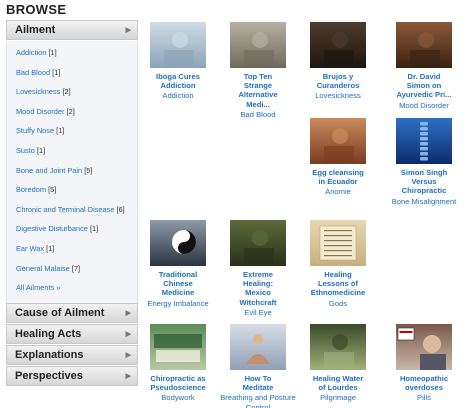  What do you see at coordinates (178, 86) in the screenshot?
I see `video-title-line: Addiction` at bounding box center [178, 86].